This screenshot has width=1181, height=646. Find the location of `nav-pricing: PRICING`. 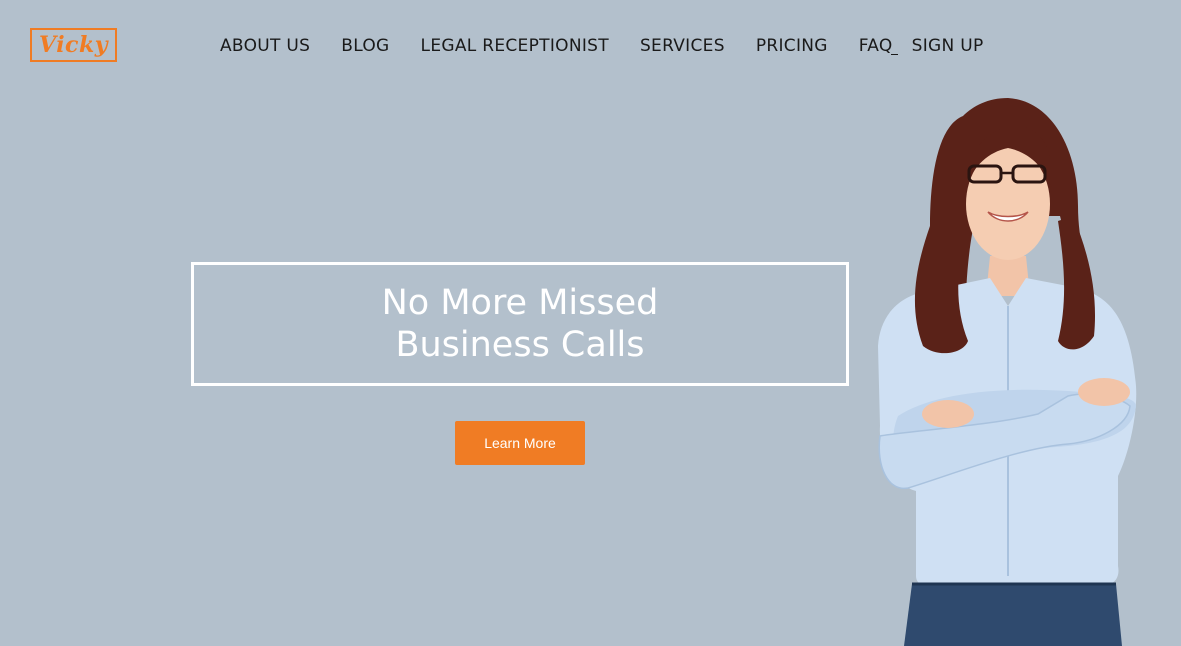

nav-pricing: PRICING is located at coordinates (792, 46).